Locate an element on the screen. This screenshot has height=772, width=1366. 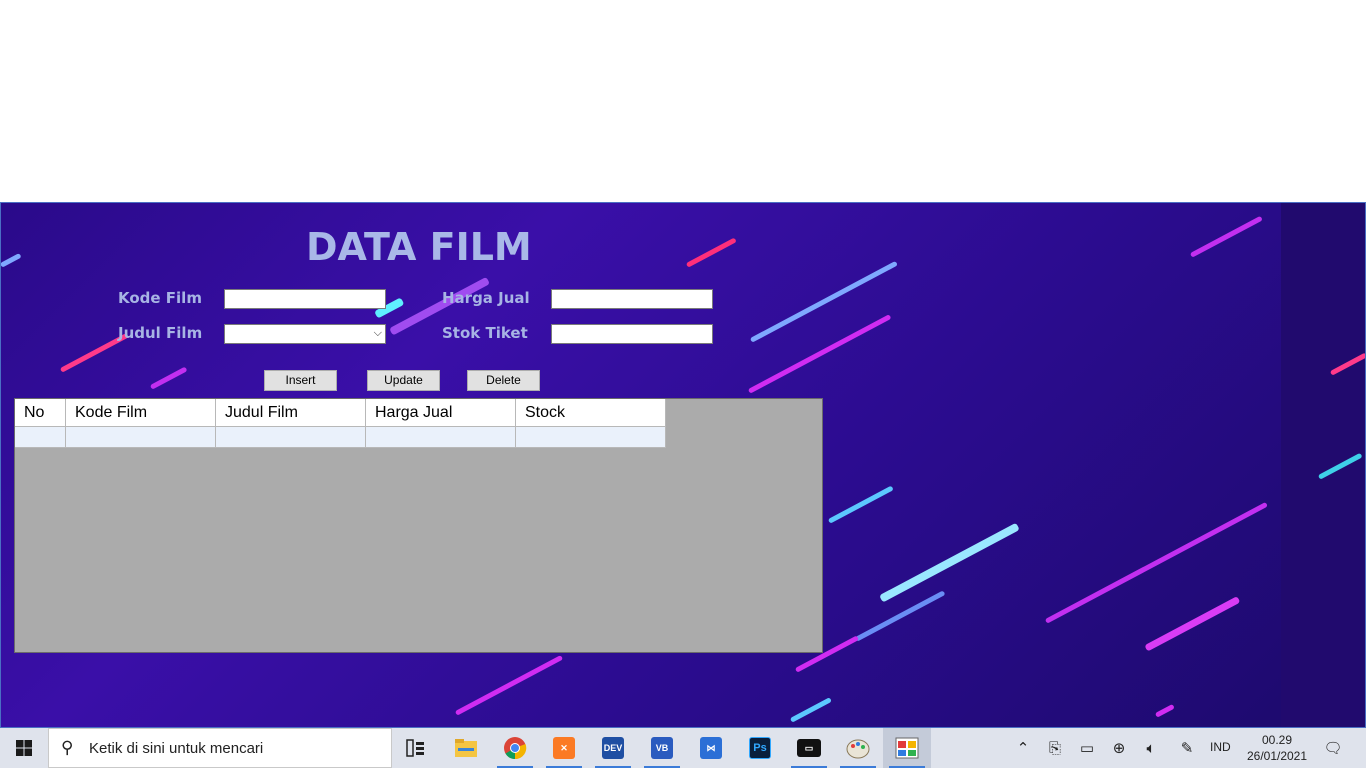
page-title: DATA FILM is located at coordinates (419, 247).